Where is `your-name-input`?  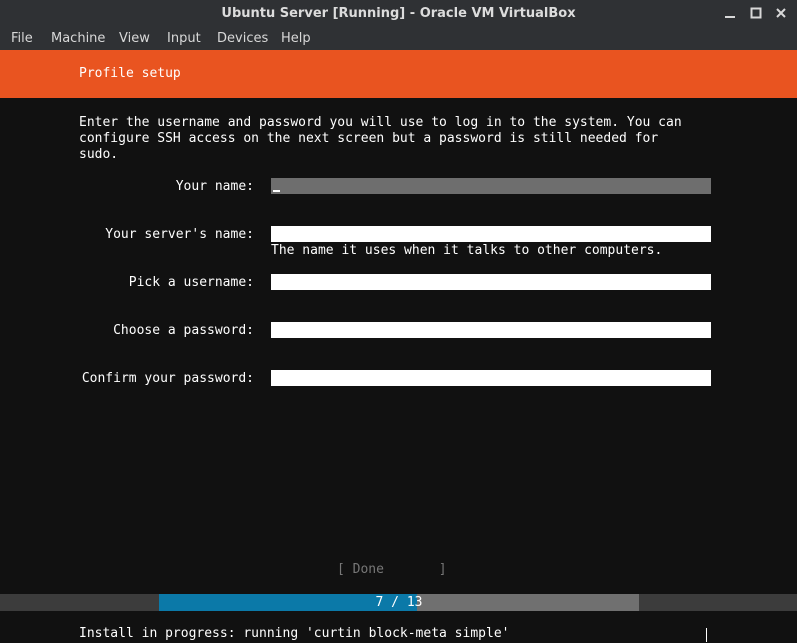 your-name-input is located at coordinates (491, 186).